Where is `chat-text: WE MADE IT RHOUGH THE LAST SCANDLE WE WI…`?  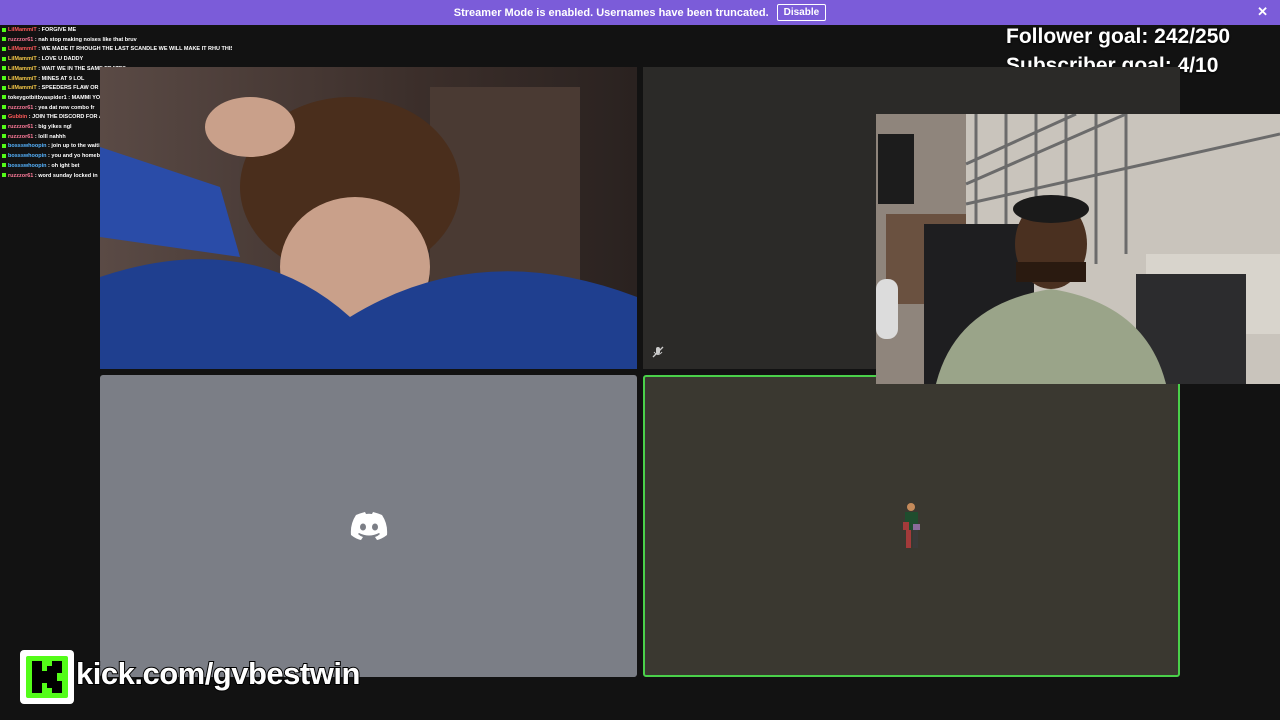 chat-text: WE MADE IT RHOUGH THE LAST SCANDLE WE WI… is located at coordinates (136, 49).